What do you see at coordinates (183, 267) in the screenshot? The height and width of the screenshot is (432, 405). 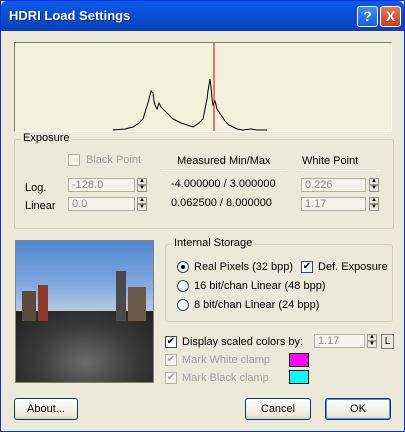 I see `real-pixels-radio` at bounding box center [183, 267].